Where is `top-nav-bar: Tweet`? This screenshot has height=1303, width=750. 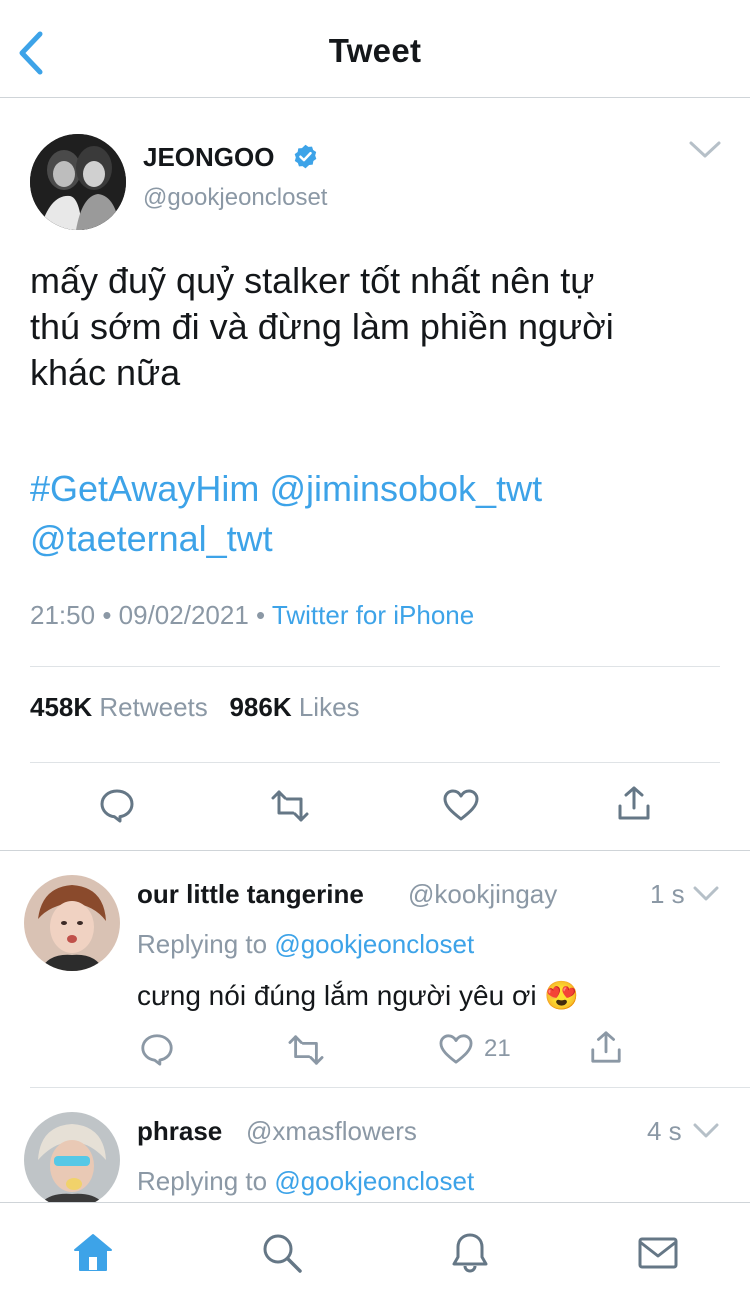 top-nav-bar: Tweet is located at coordinates (375, 49).